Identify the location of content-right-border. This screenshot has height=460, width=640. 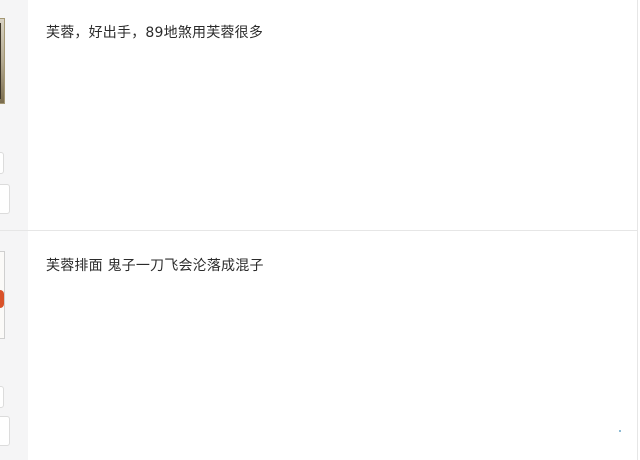
(637, 230).